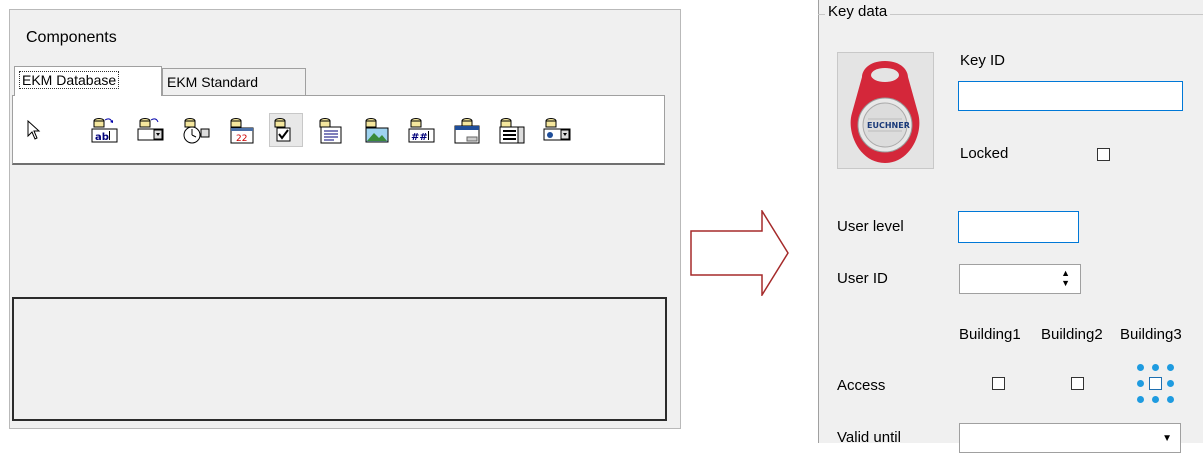 This screenshot has height=453, width=1203. What do you see at coordinates (1070, 438) in the screenshot?
I see `valid-until-dropdown: ▼` at bounding box center [1070, 438].